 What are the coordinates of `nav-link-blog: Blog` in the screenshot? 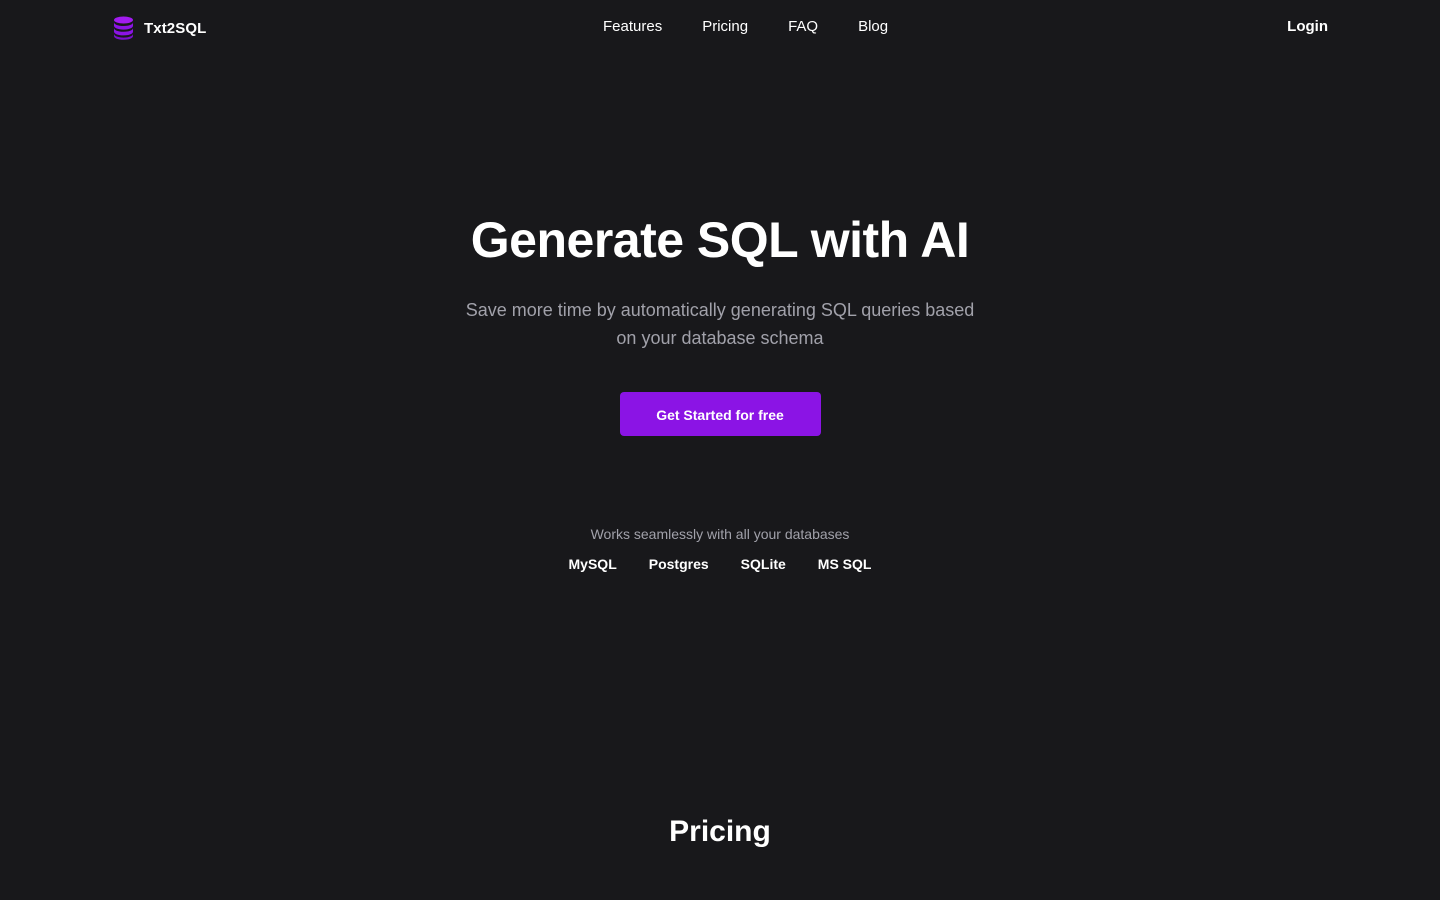 It's located at (873, 26).